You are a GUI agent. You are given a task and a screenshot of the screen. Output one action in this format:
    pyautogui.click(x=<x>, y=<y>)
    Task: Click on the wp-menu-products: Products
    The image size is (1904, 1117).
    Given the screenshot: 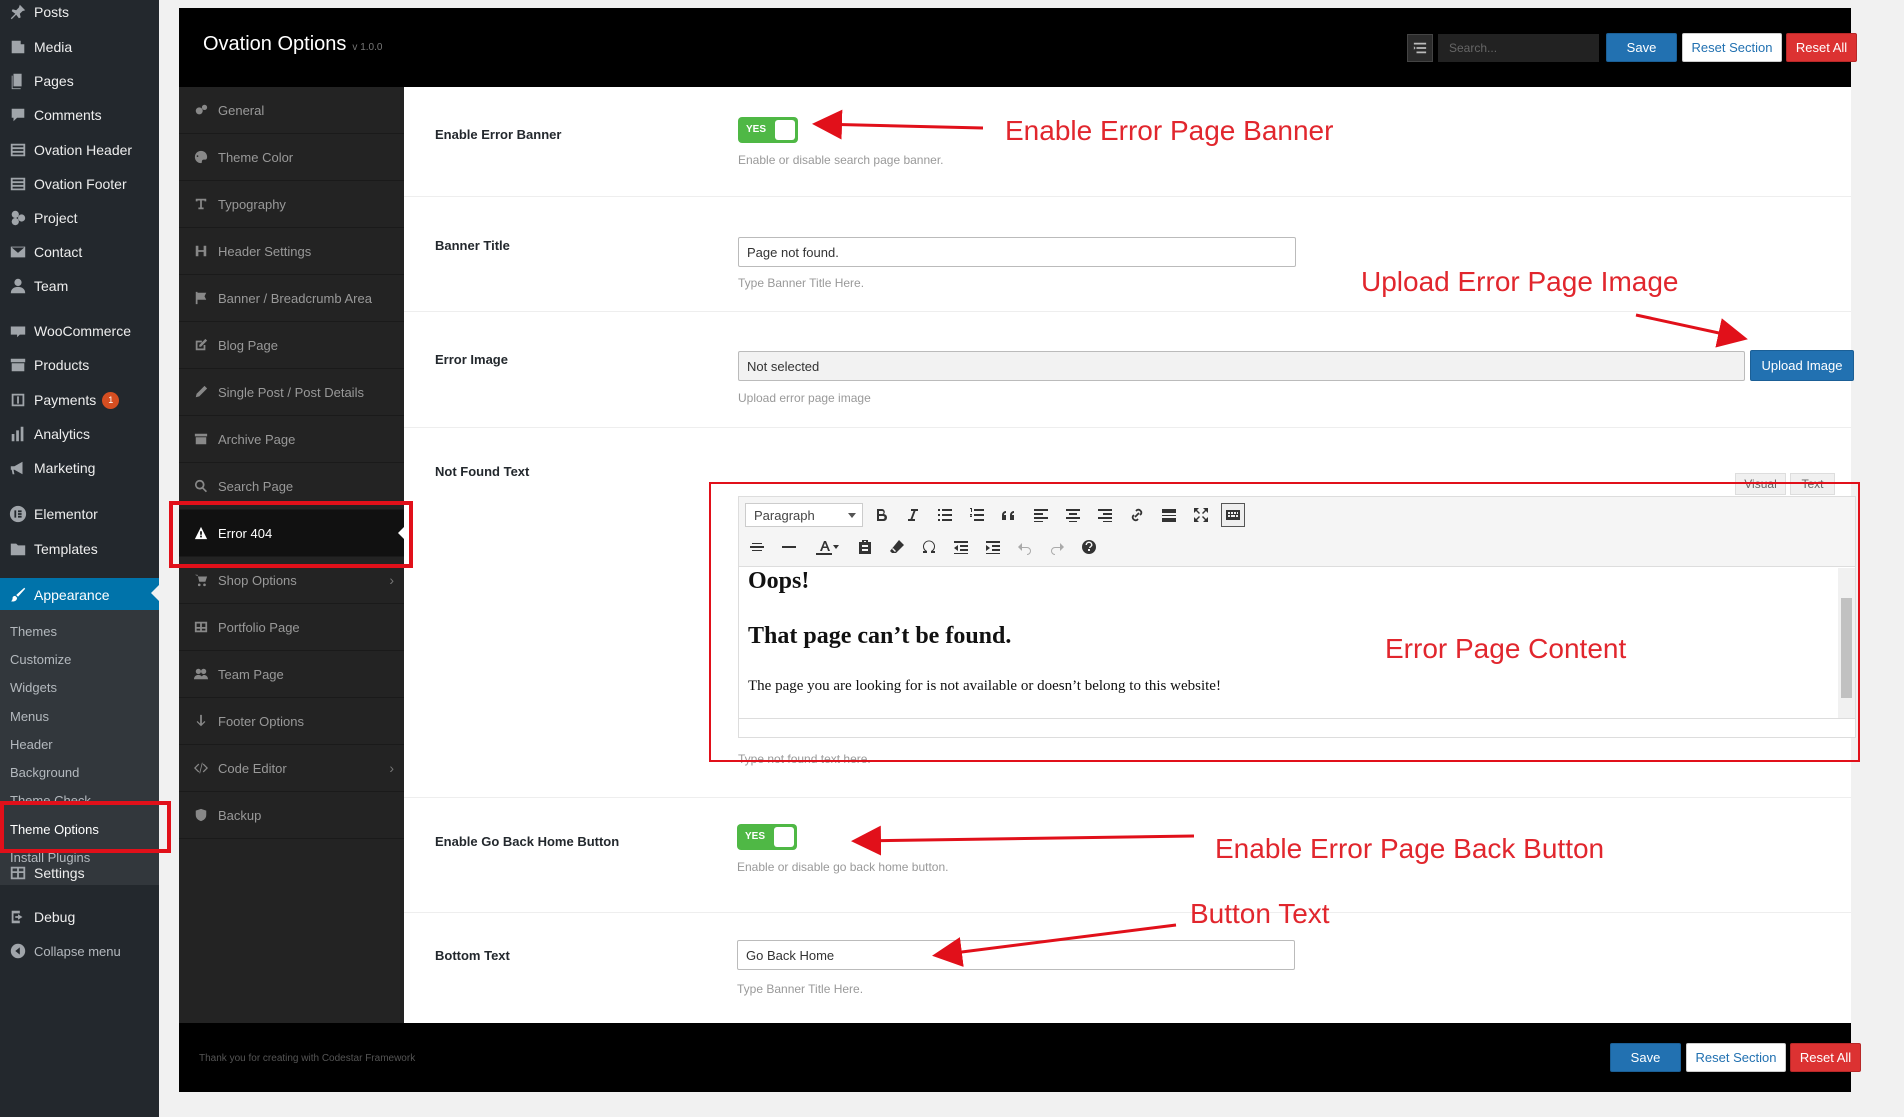 What is the action you would take?
    pyautogui.click(x=79, y=365)
    